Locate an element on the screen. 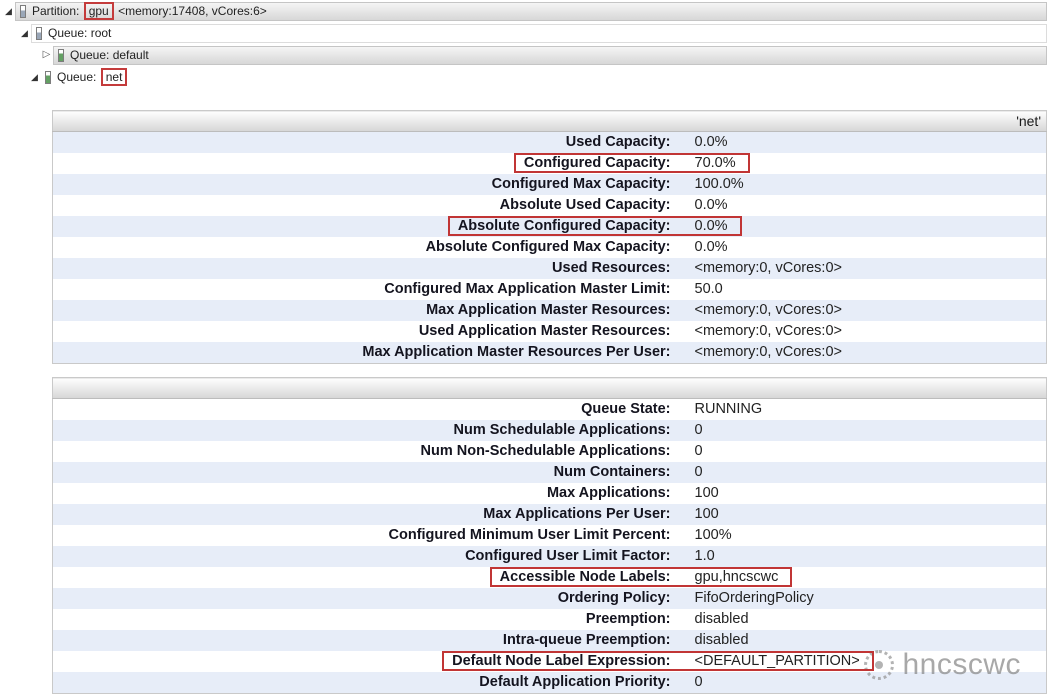 Image resolution: width=1047 pixels, height=698 pixels. table-row: Preemption: disabled is located at coordinates (549, 619).